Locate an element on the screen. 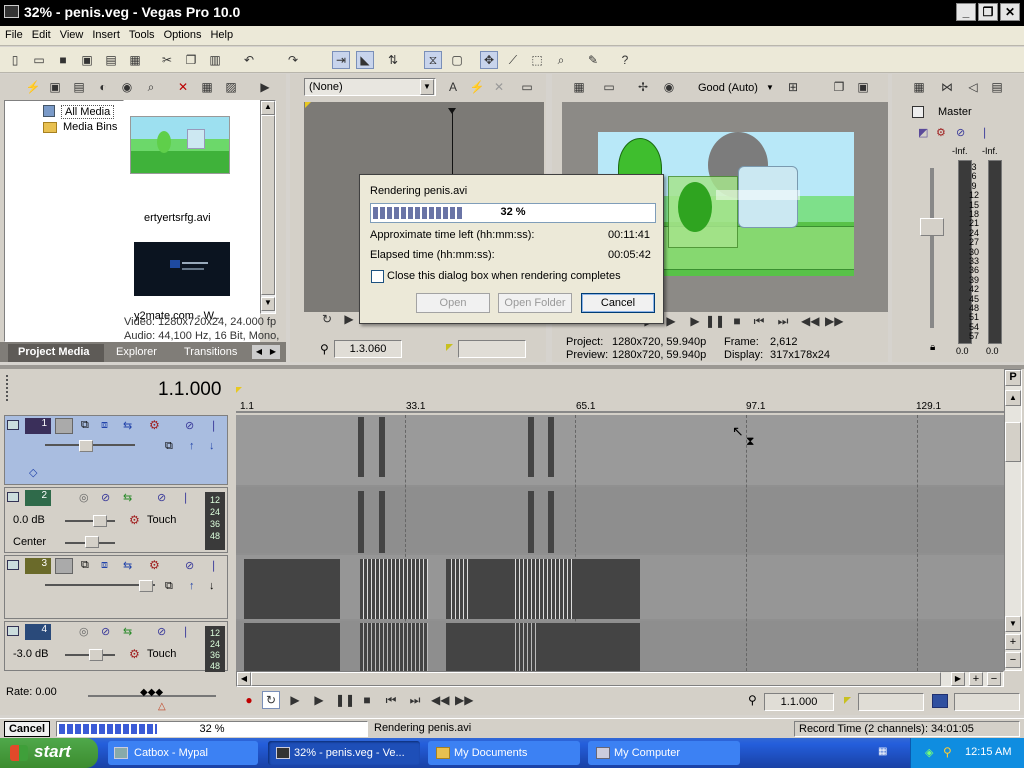  taskbar-item-catbox: Catbox - Mypal is located at coordinates (183, 753).